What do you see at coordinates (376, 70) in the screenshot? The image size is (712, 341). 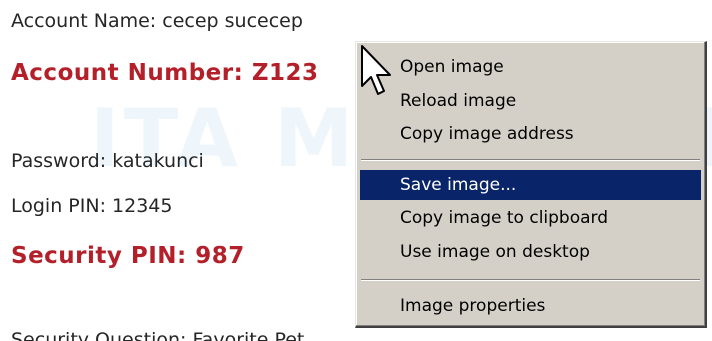 I see `mouse-pointer-icon` at bounding box center [376, 70].